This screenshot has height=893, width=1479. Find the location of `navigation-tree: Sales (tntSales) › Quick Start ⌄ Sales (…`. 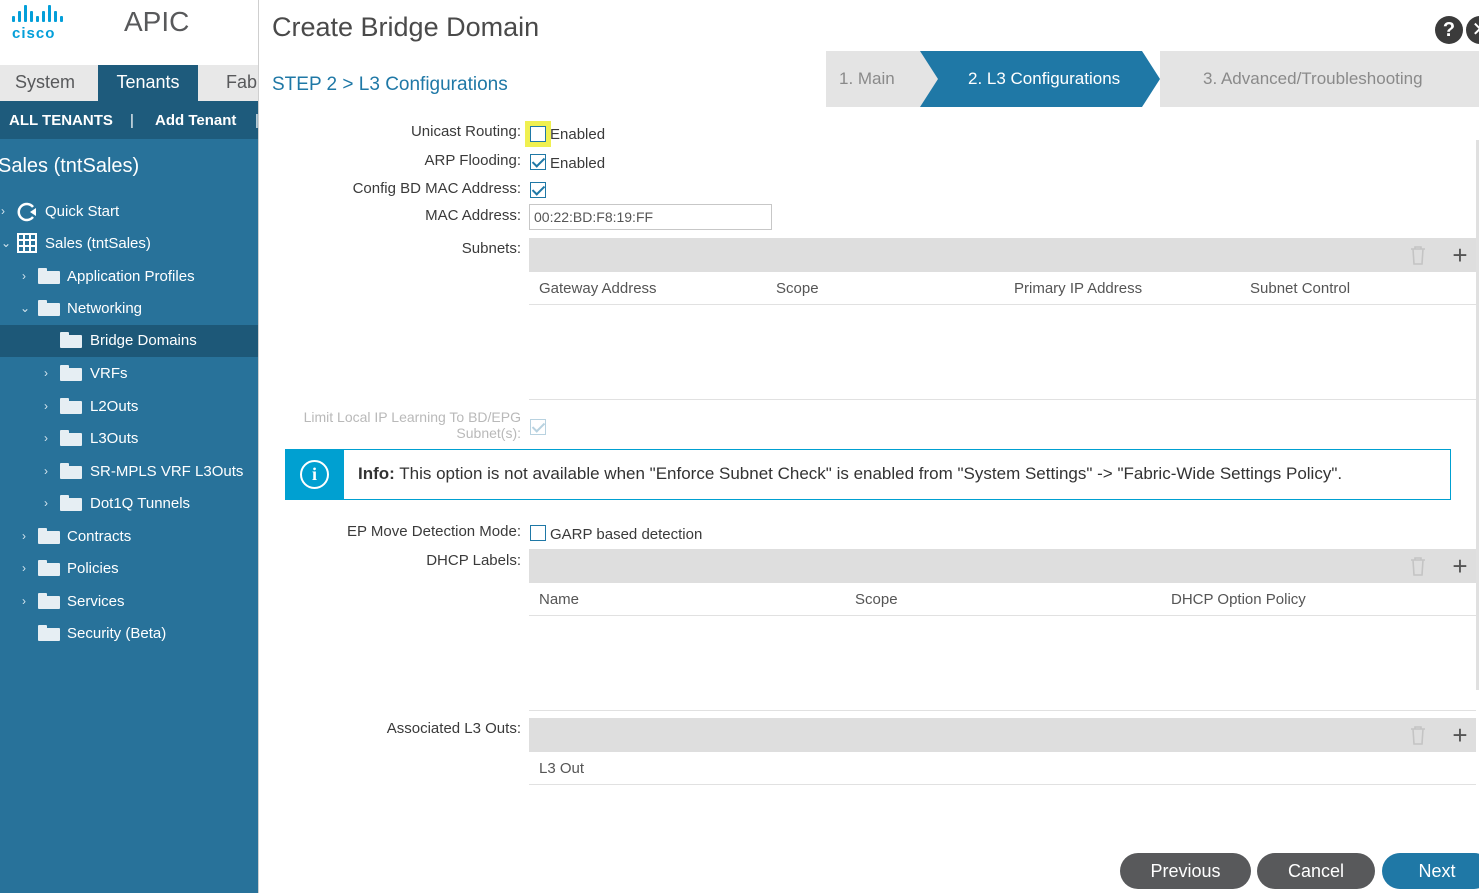

navigation-tree: Sales (tntSales) › Quick Start ⌄ Sales (… is located at coordinates (129, 516).